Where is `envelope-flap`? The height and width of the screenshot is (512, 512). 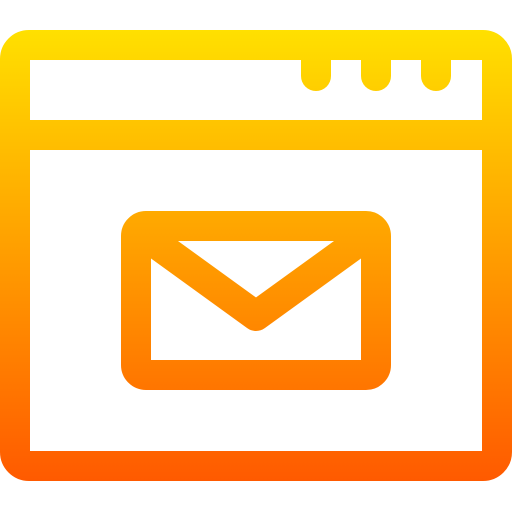
envelope-flap is located at coordinates (256, 274).